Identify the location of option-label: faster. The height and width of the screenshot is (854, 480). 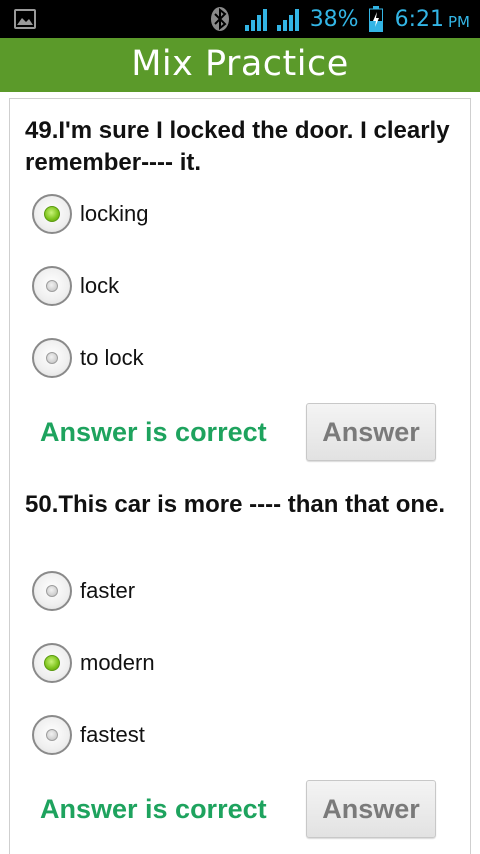
(108, 590).